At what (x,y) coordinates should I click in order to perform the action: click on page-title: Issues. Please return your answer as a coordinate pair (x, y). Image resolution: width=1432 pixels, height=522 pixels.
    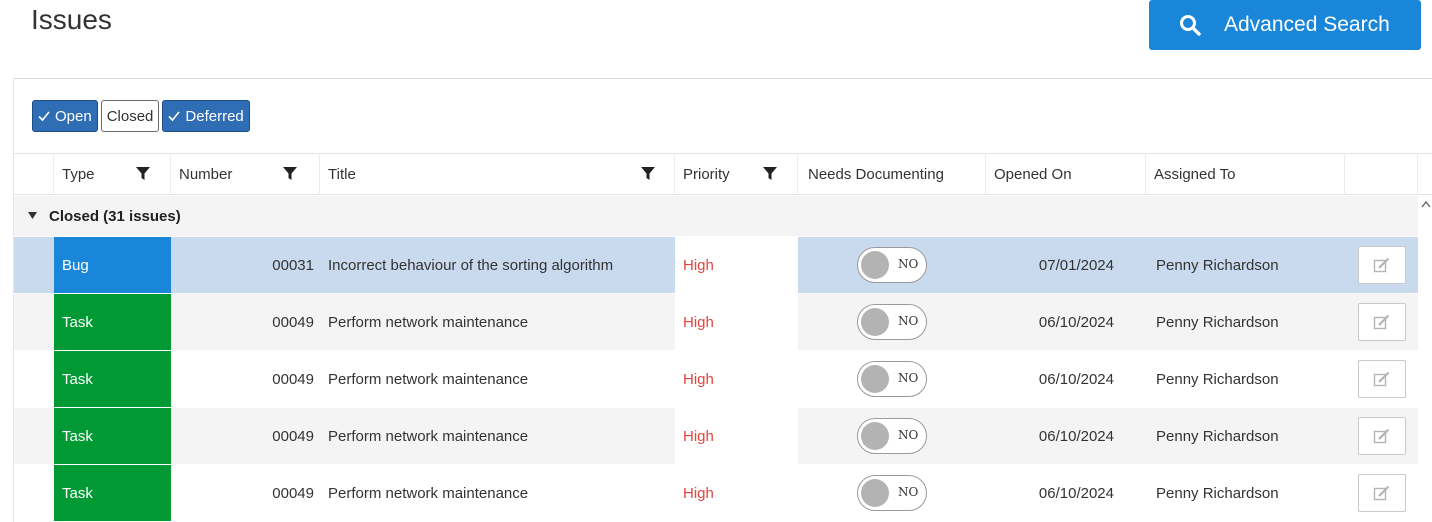
    Looking at the image, I should click on (71, 19).